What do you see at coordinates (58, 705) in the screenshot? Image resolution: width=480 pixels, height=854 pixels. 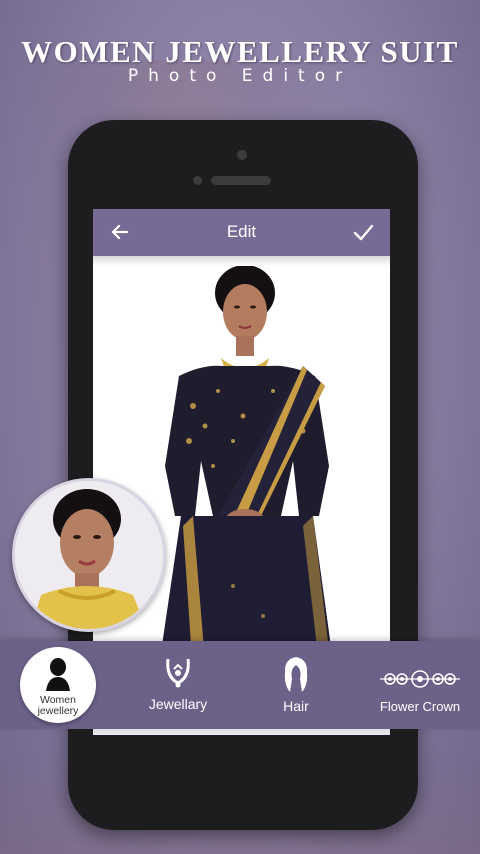 I see `tool-women-jewellery-label: Women jewellery` at bounding box center [58, 705].